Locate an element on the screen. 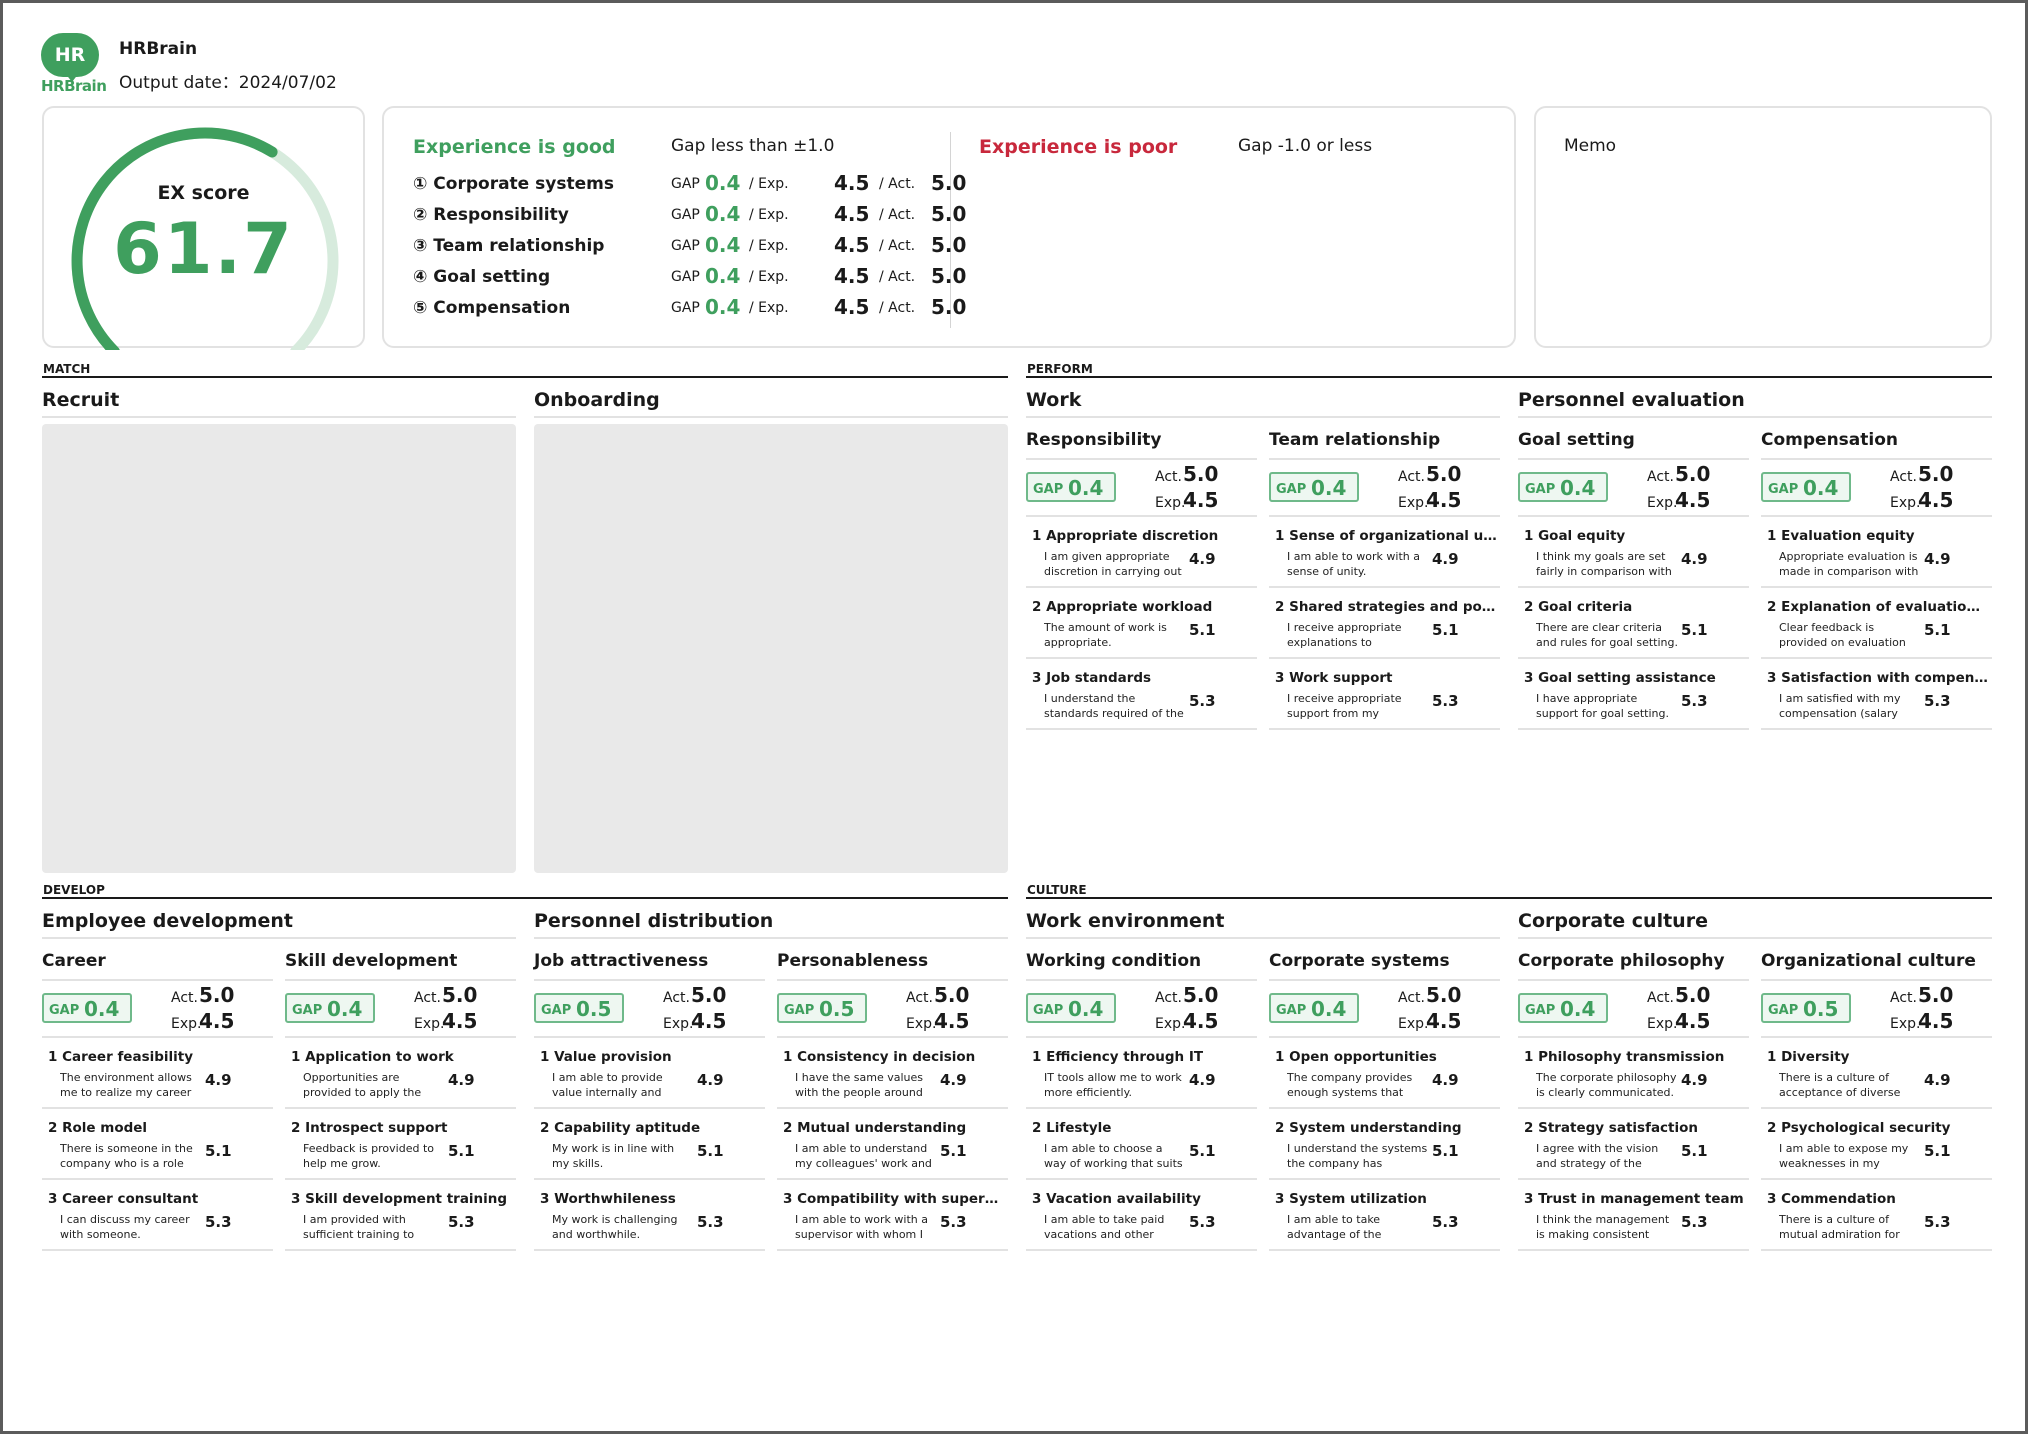  experience-exp-value: 4.5 is located at coordinates (852, 183).